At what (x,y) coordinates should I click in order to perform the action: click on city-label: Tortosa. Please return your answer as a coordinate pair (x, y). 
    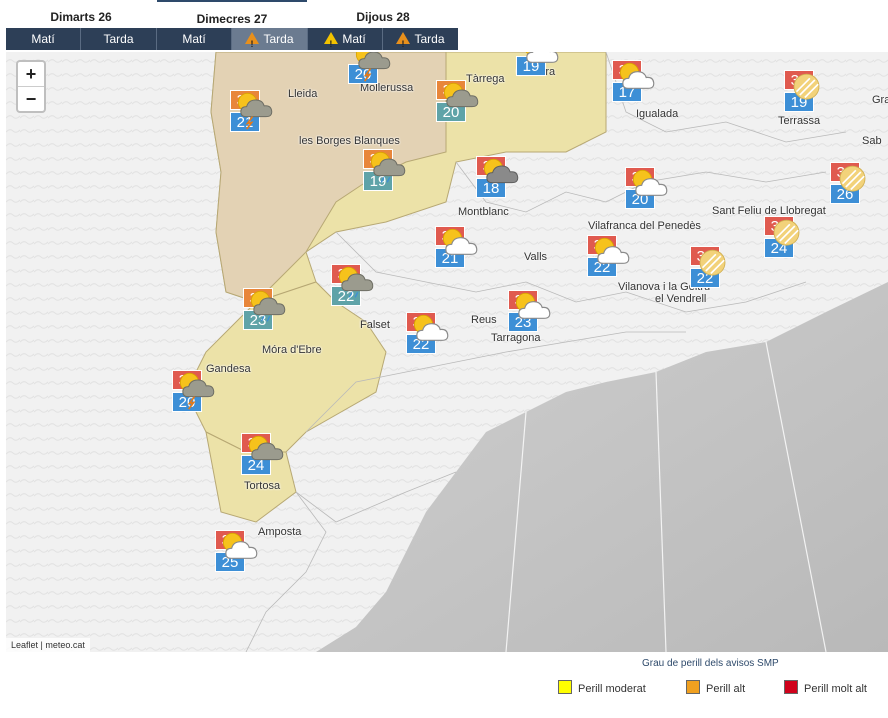
    Looking at the image, I should click on (262, 486).